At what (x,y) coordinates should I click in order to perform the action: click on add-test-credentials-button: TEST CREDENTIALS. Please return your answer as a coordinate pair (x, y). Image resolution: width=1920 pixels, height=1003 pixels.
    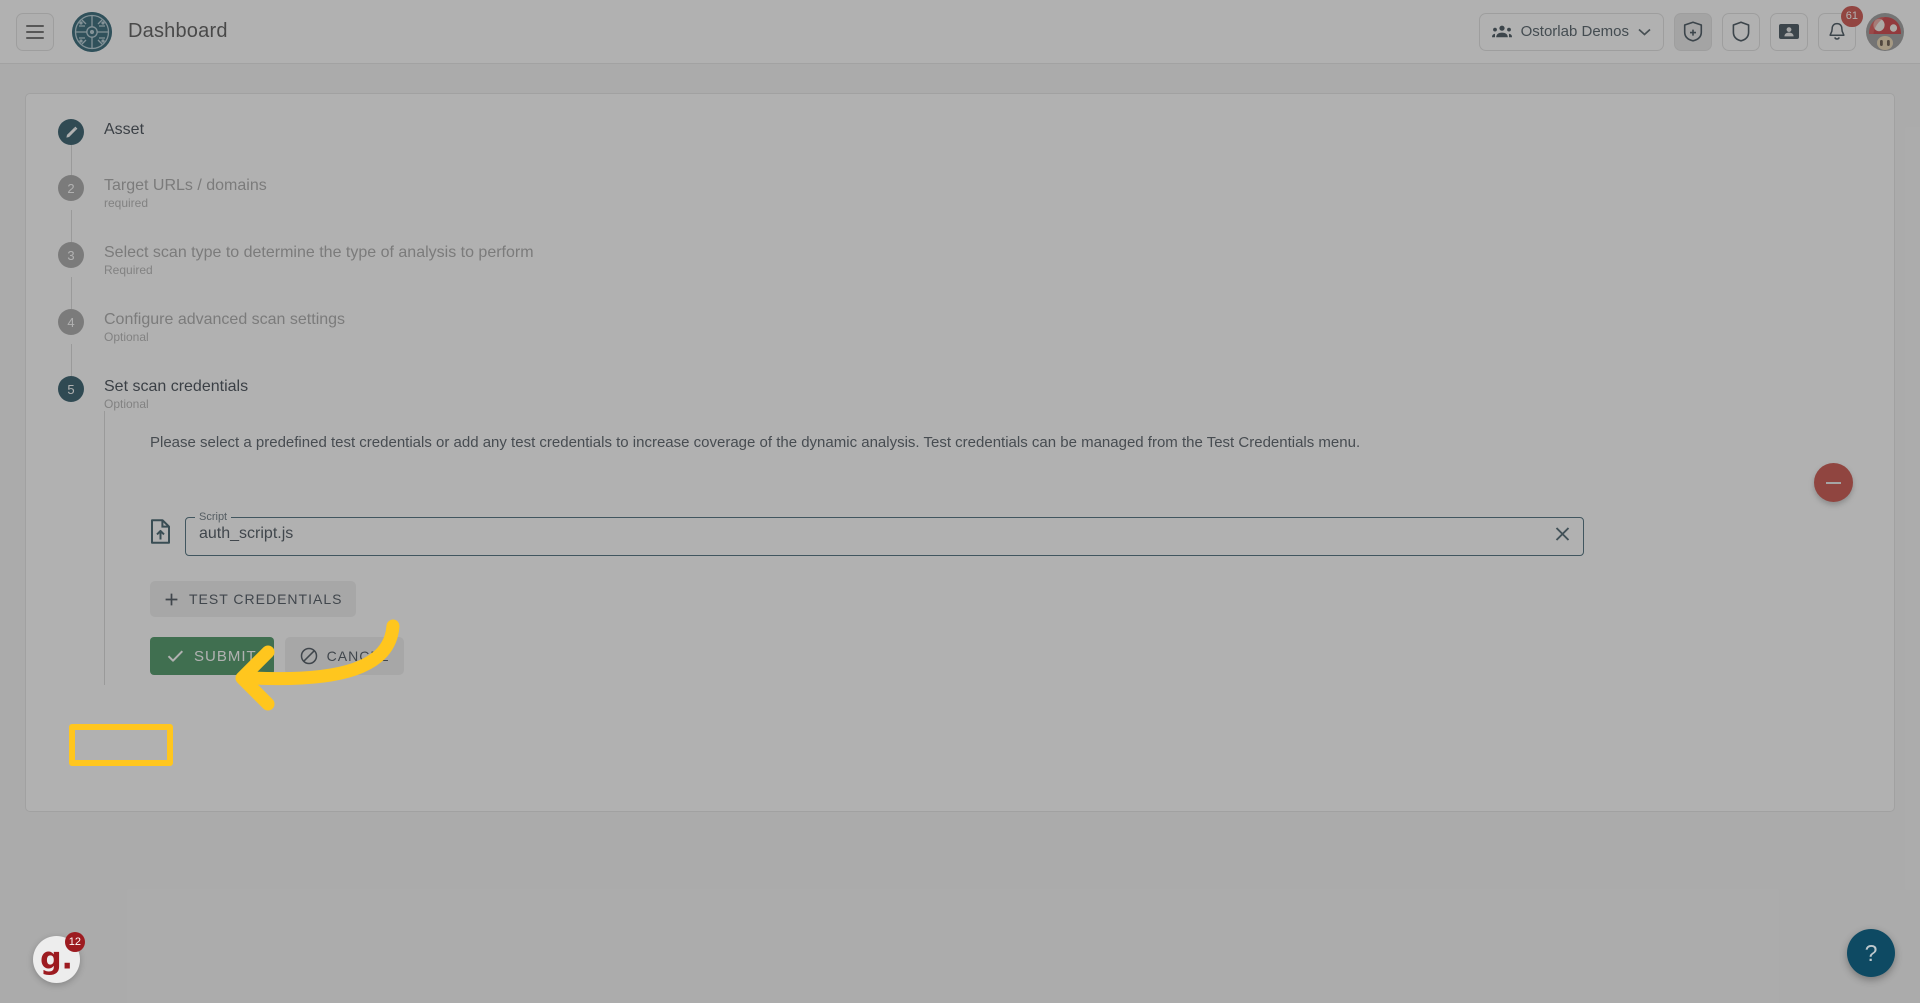
    Looking at the image, I should click on (253, 599).